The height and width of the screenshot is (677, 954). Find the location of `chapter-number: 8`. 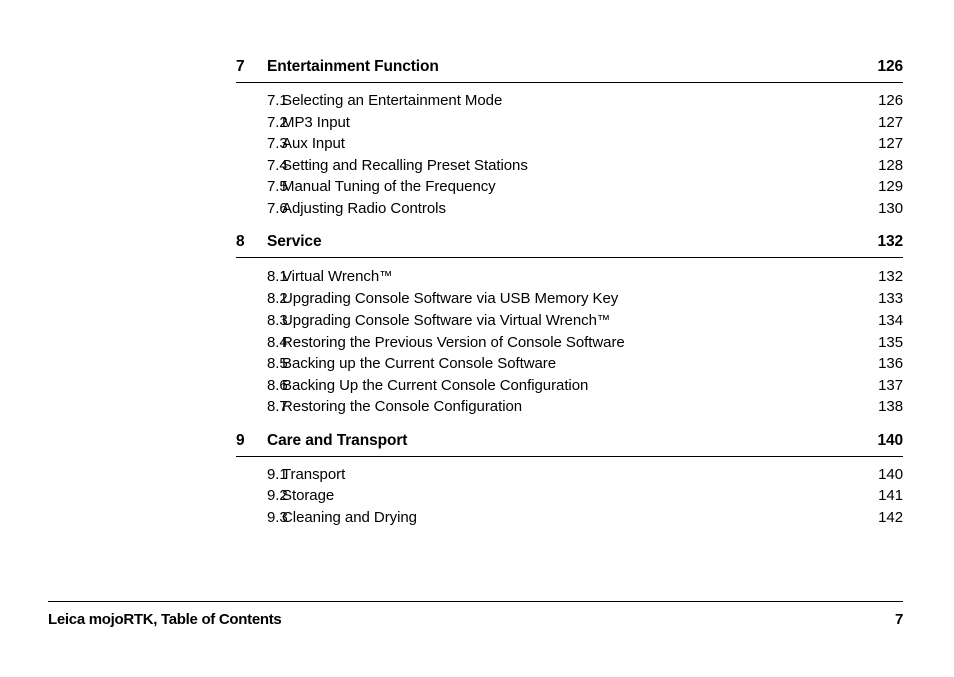

chapter-number: 8 is located at coordinates (240, 241).